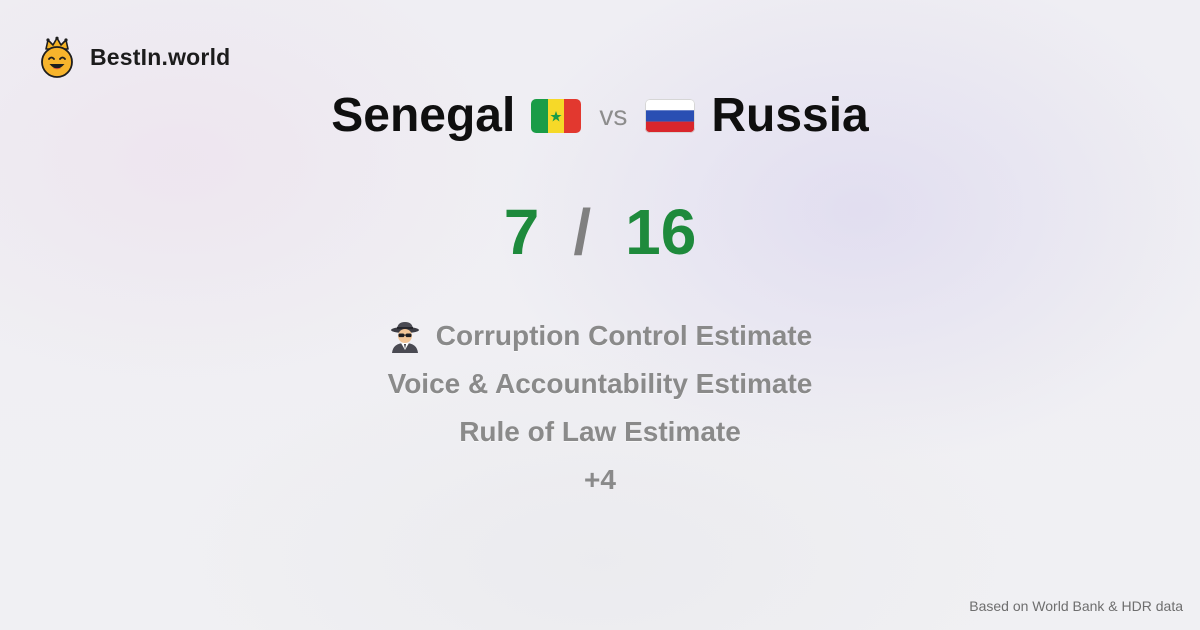 The height and width of the screenshot is (630, 1200). What do you see at coordinates (661, 232) in the screenshot?
I see `right-score: 16` at bounding box center [661, 232].